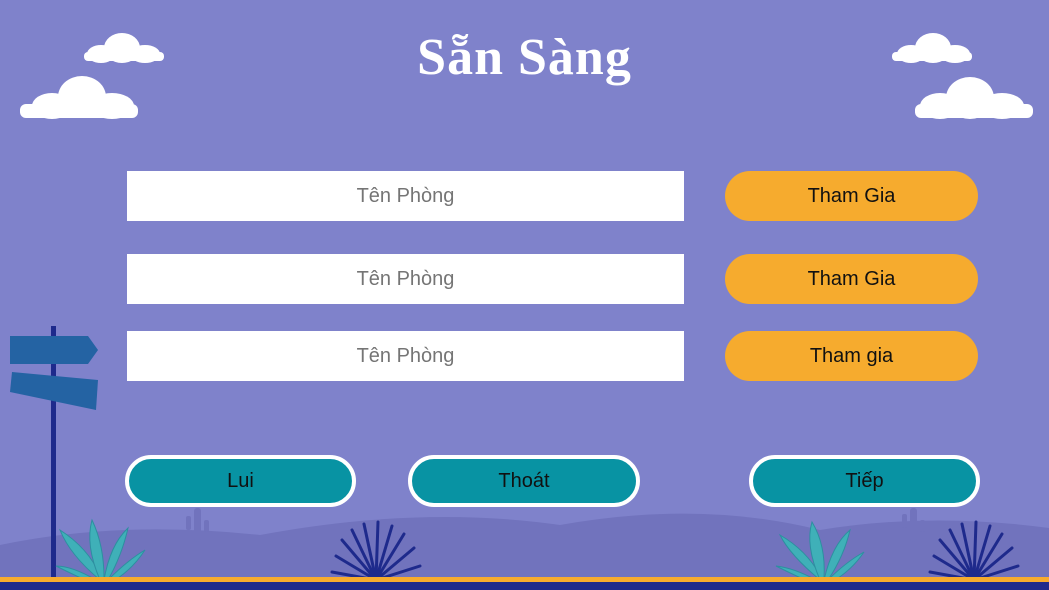 The height and width of the screenshot is (590, 1049). I want to click on back-button-label: Lui, so click(240, 480).